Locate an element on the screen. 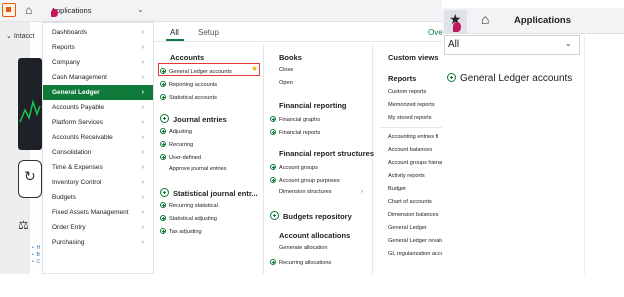 The image size is (624, 297). link-account-group-purposes: Account group purposes is located at coordinates (305, 180).